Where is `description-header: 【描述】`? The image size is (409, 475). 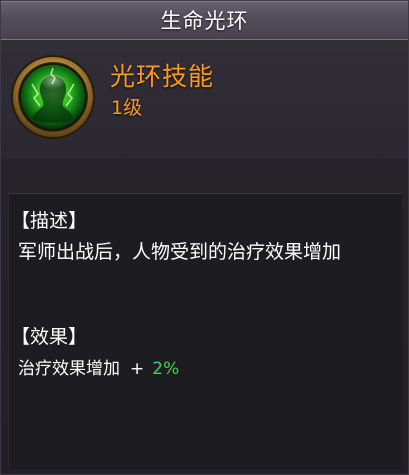 description-header: 【描述】 is located at coordinates (49, 221).